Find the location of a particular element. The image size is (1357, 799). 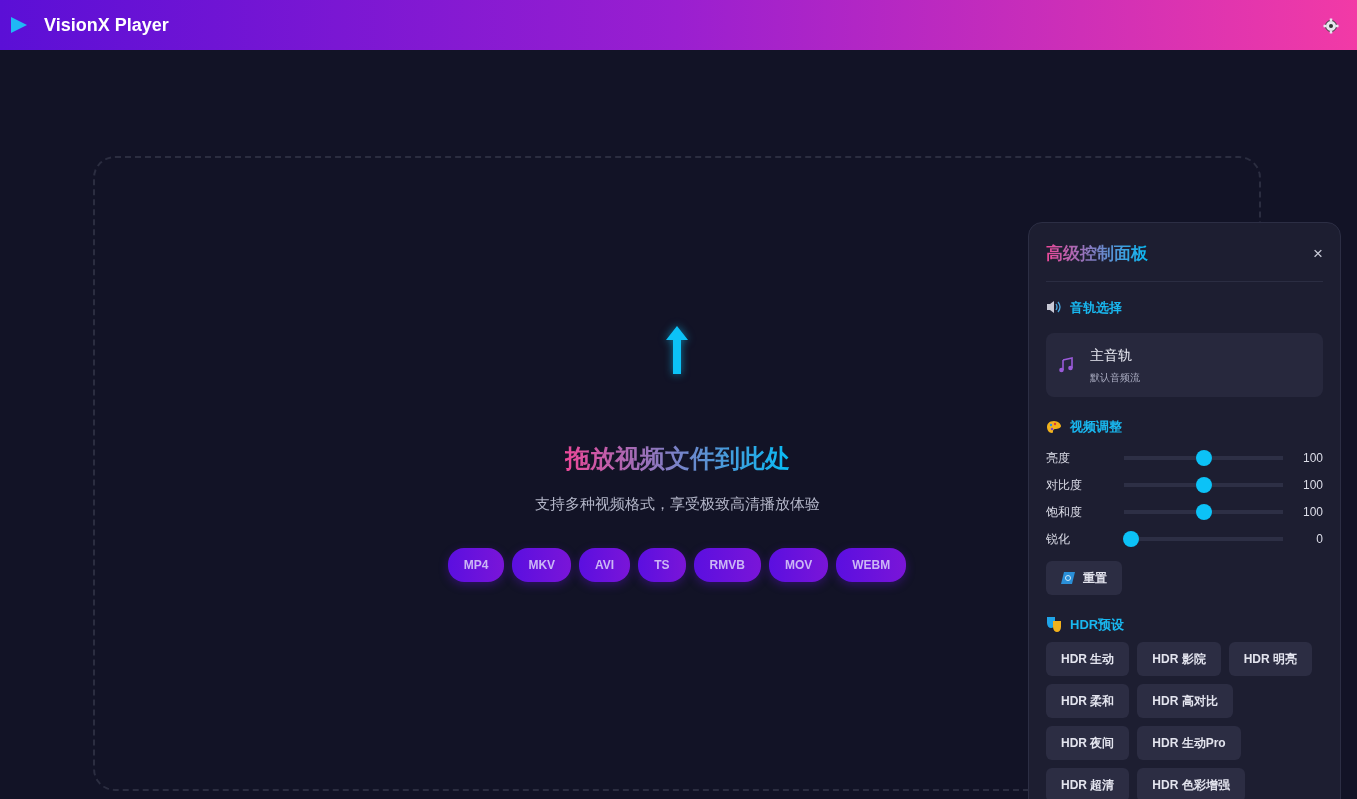

hdr-preset-button: HDR 夜间 is located at coordinates (1088, 743).